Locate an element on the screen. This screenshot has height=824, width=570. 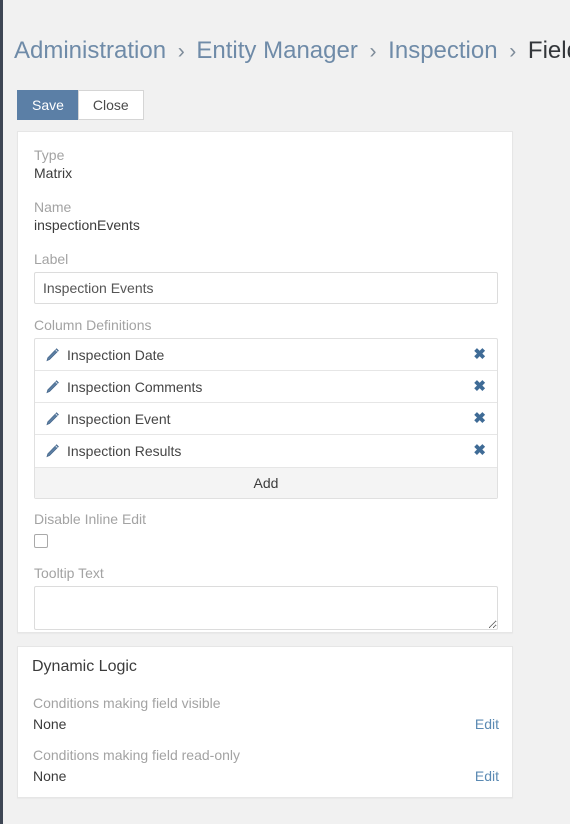
condition-visible-edit-link: Edit is located at coordinates (487, 724).